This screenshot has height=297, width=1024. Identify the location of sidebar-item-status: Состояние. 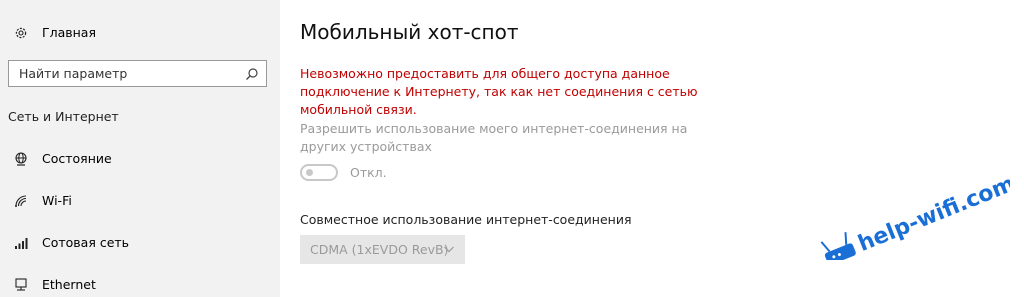
(63, 158).